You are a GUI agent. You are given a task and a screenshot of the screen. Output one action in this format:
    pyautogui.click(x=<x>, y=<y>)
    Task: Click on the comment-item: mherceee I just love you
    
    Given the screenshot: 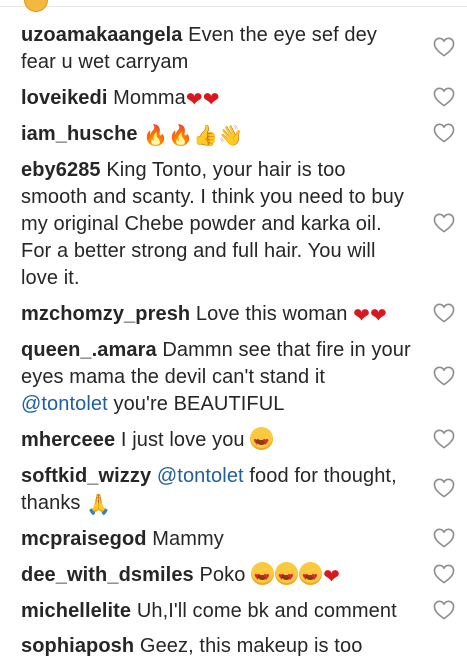 What is the action you would take?
    pyautogui.click(x=218, y=441)
    